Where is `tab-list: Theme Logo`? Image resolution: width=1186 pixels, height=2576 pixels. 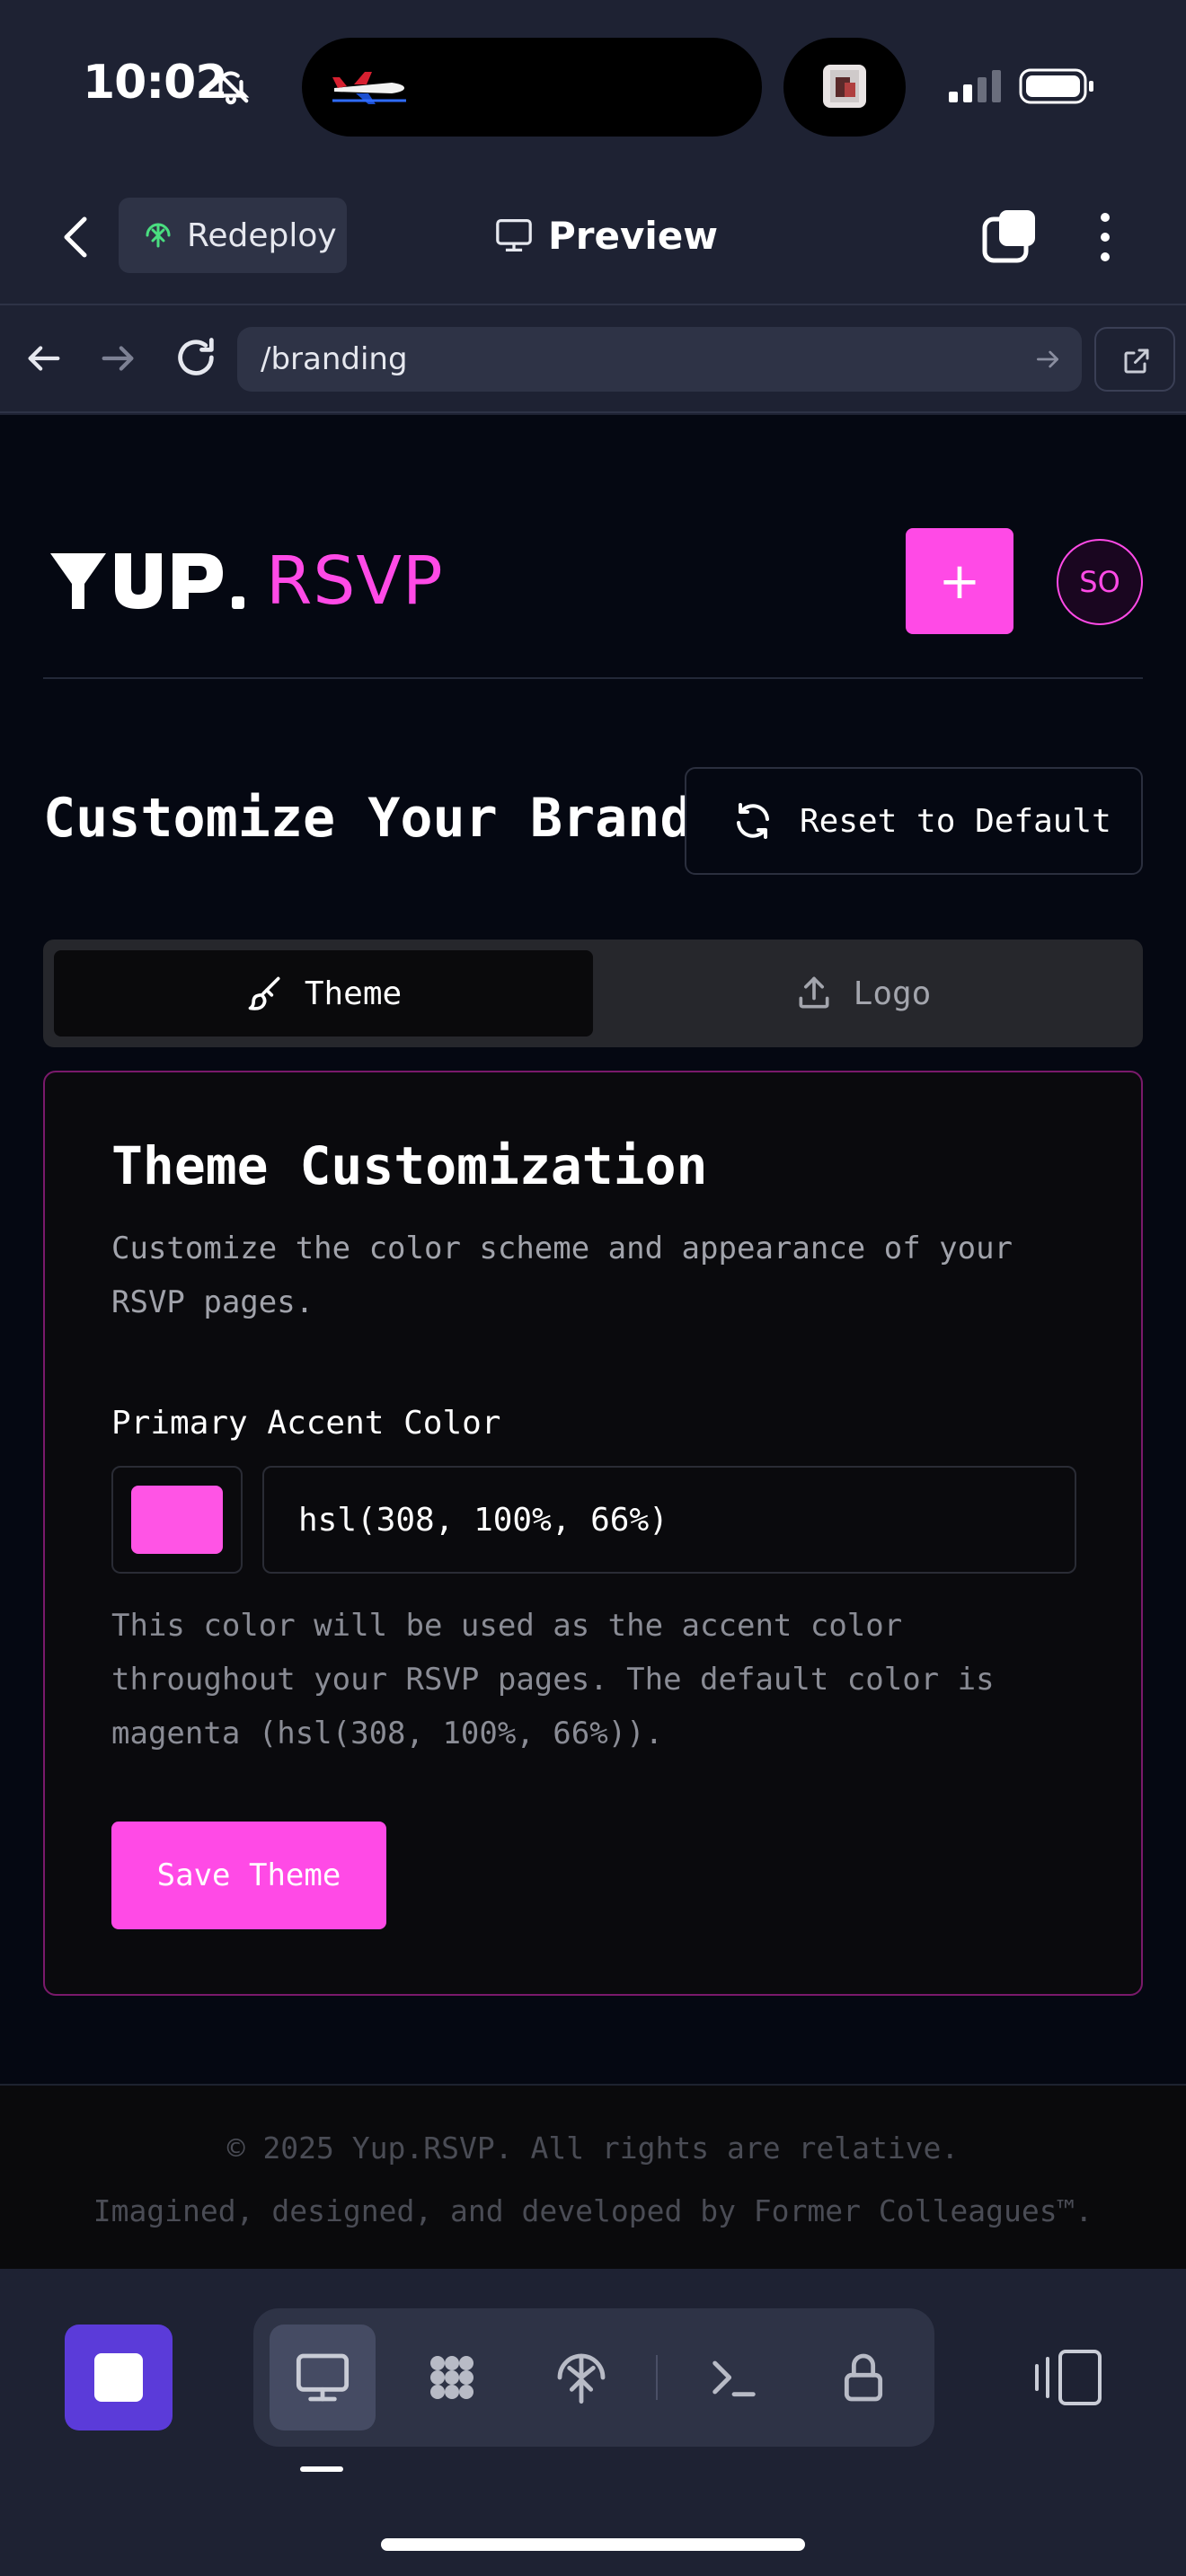 tab-list: Theme Logo is located at coordinates (593, 993).